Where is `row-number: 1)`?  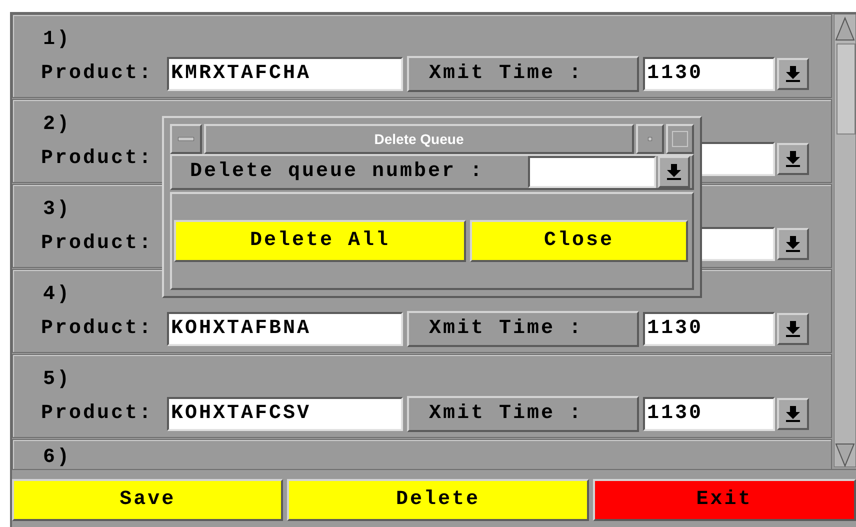
row-number: 1) is located at coordinates (57, 39).